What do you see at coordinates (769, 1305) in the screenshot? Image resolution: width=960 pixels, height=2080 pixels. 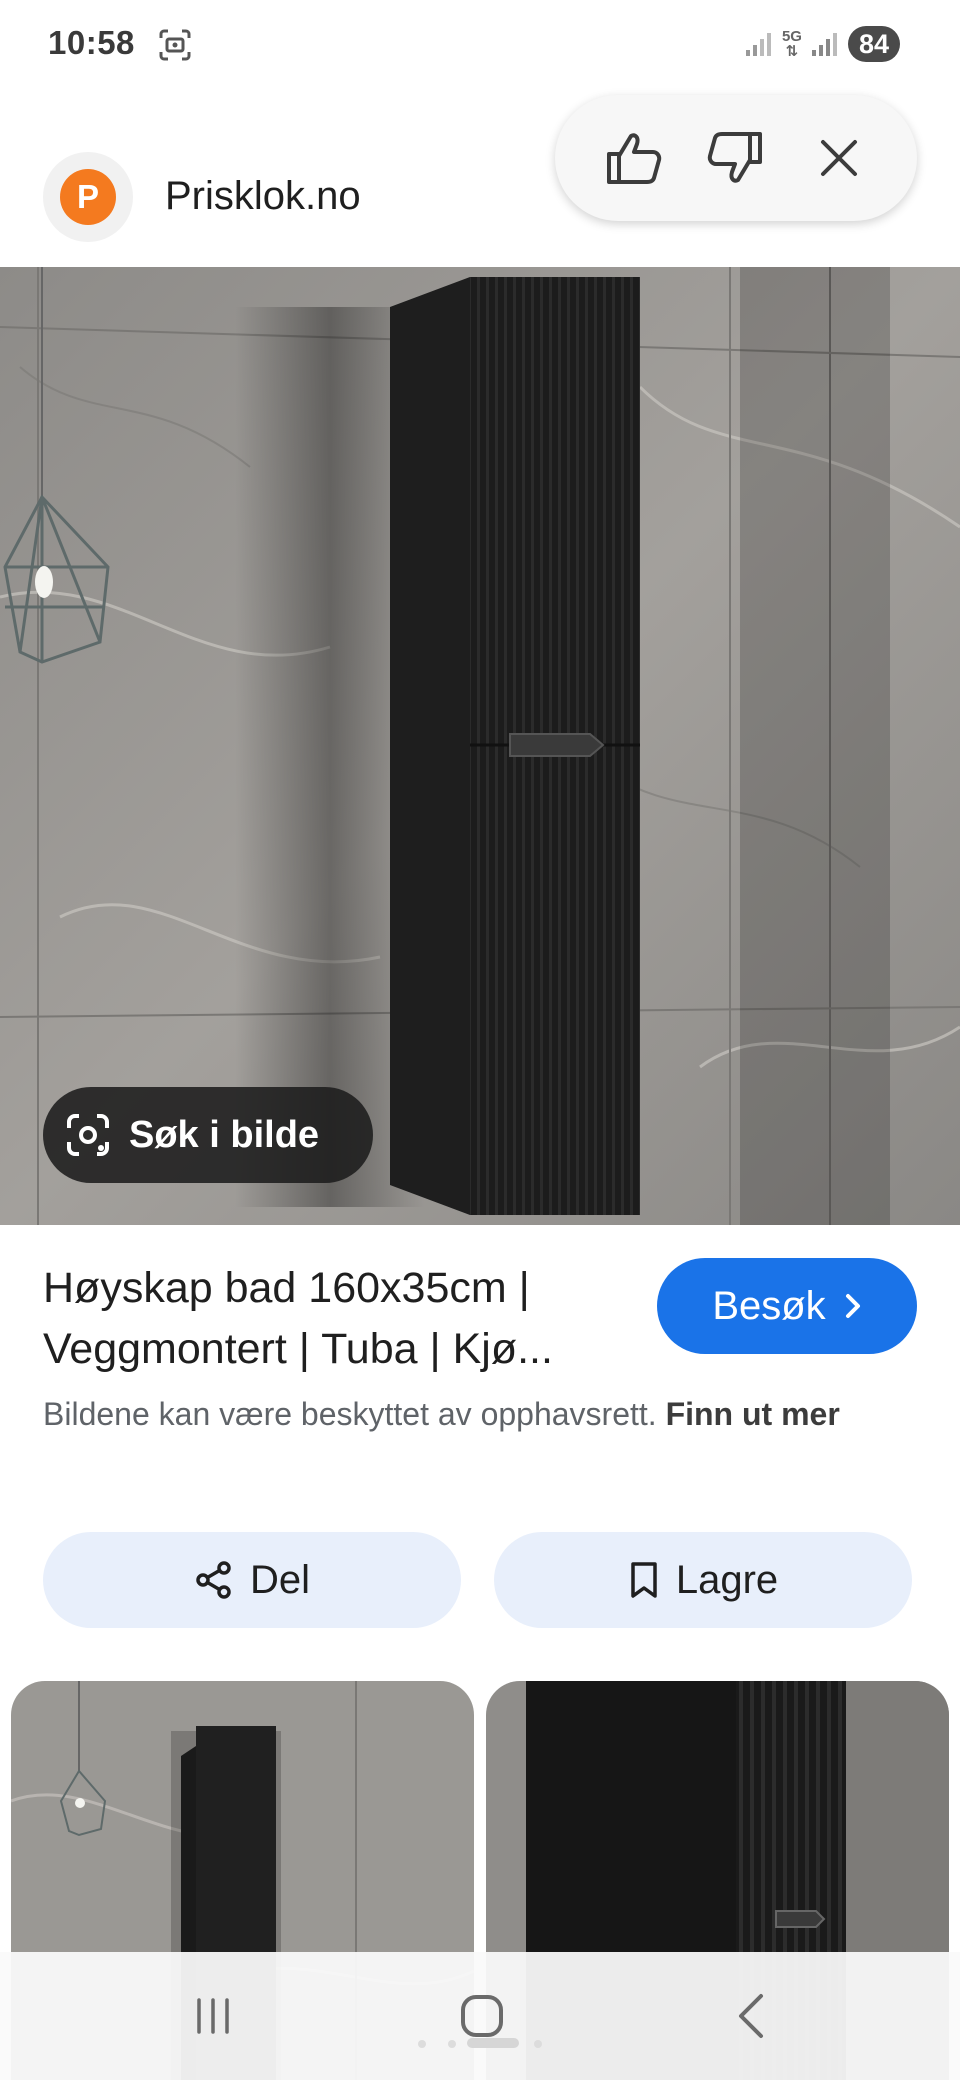 I see `visit-label: Besøk` at bounding box center [769, 1305].